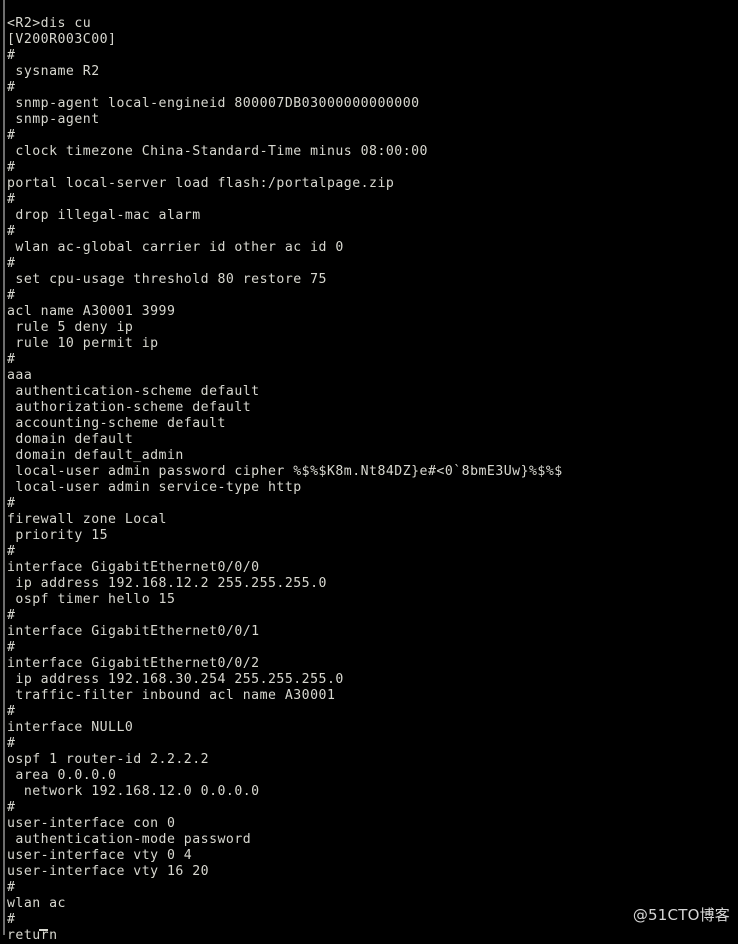 The width and height of the screenshot is (738, 944). I want to click on console-line: drop illegal-mac alarm, so click(104, 216).